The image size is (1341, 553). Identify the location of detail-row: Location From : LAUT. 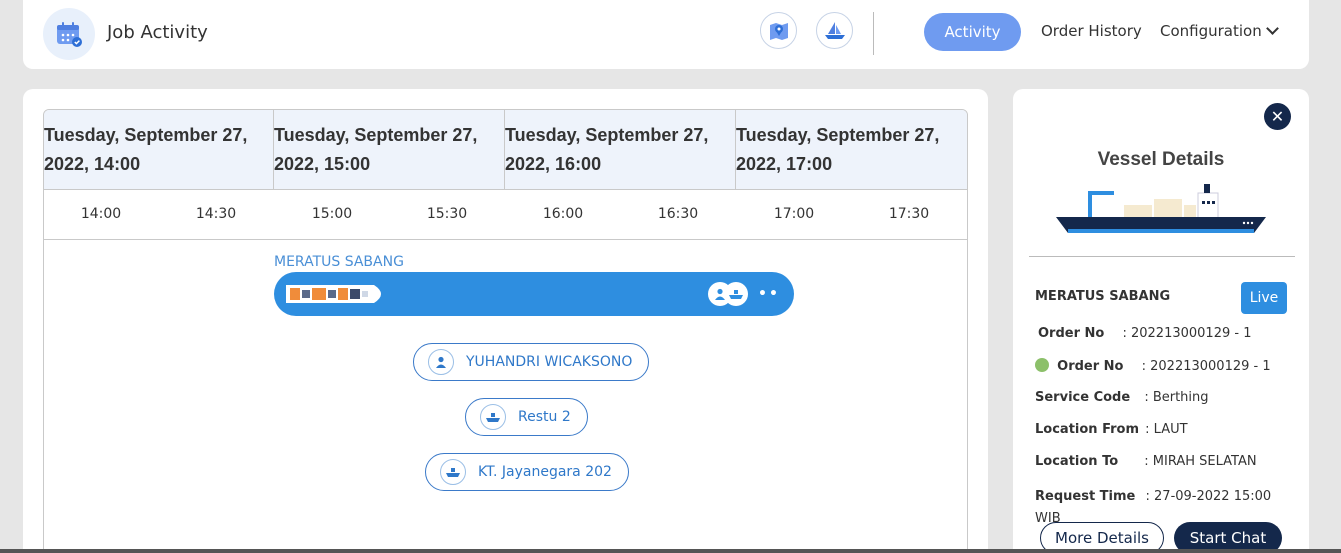
(1111, 429).